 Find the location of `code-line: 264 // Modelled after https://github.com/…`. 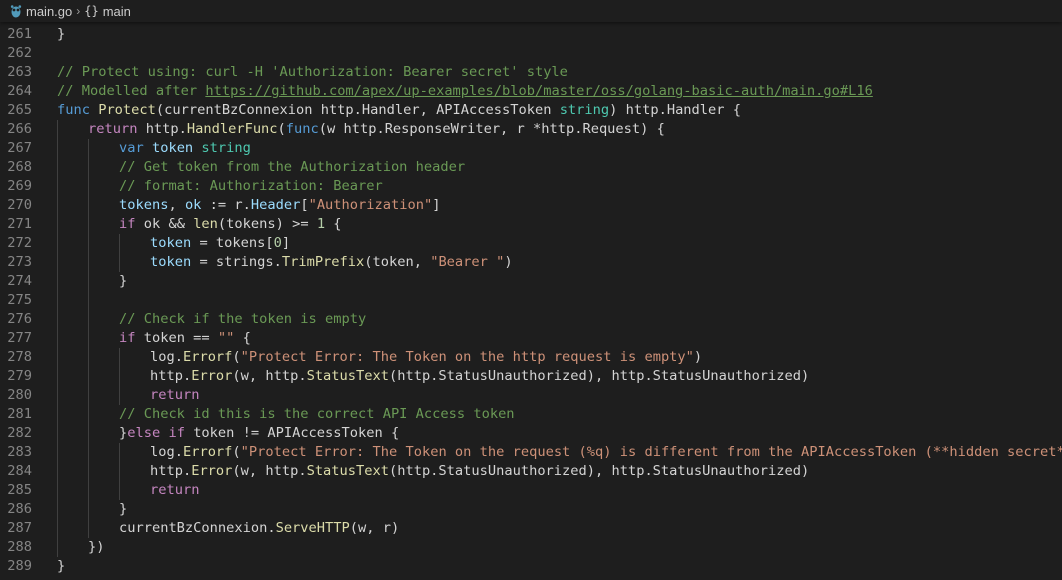

code-line: 264 // Modelled after https://github.com/… is located at coordinates (531, 91).